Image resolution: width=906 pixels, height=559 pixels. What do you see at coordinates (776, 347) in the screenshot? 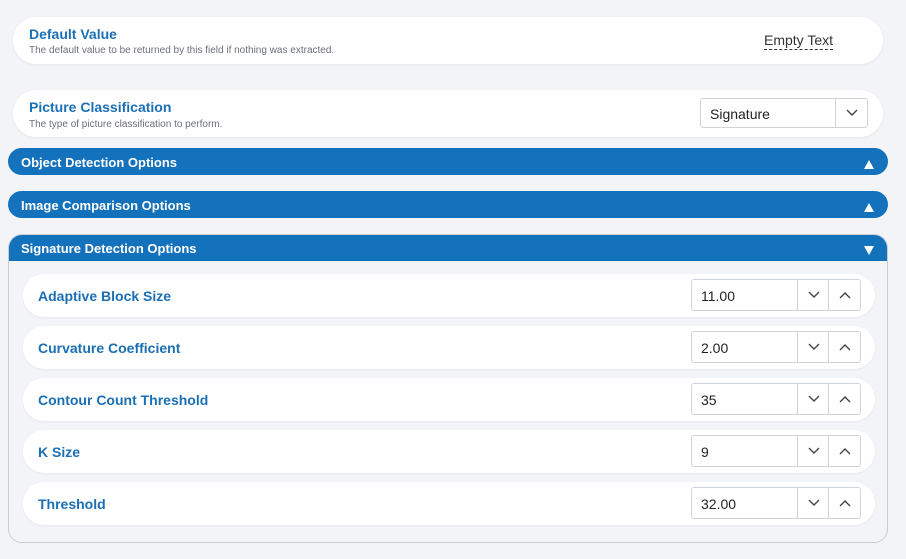
I see `number-input: 2.00` at bounding box center [776, 347].